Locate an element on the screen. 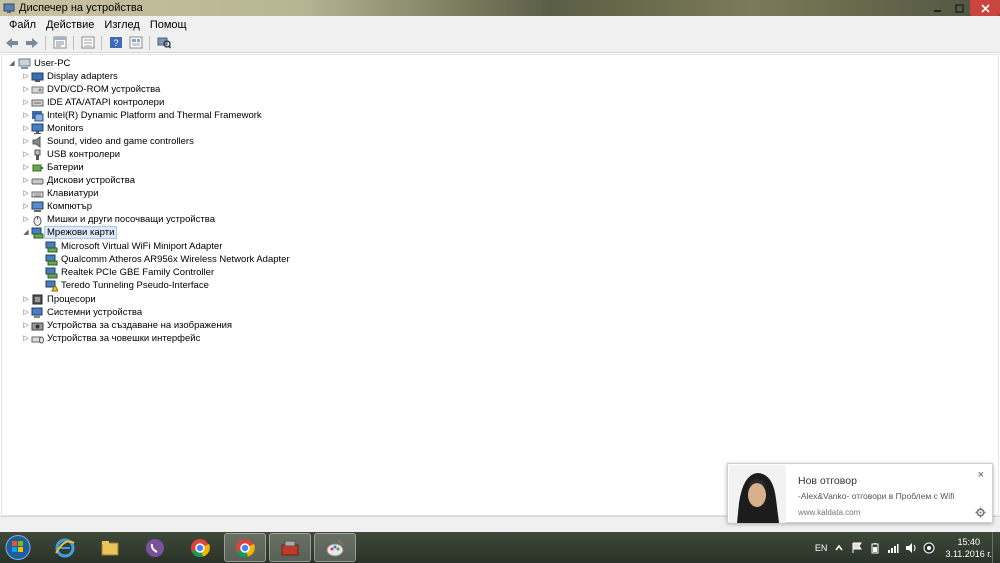 The width and height of the screenshot is (1000, 563). tree-category-dvd-drives: DVD/CD-ROM устройства is located at coordinates (95, 89).